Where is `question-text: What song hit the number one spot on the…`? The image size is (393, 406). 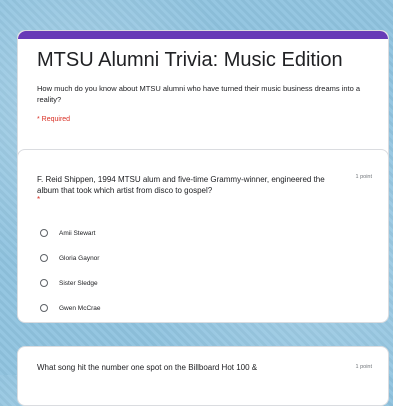 question-text: What song hit the number one spot on the… is located at coordinates (147, 367).